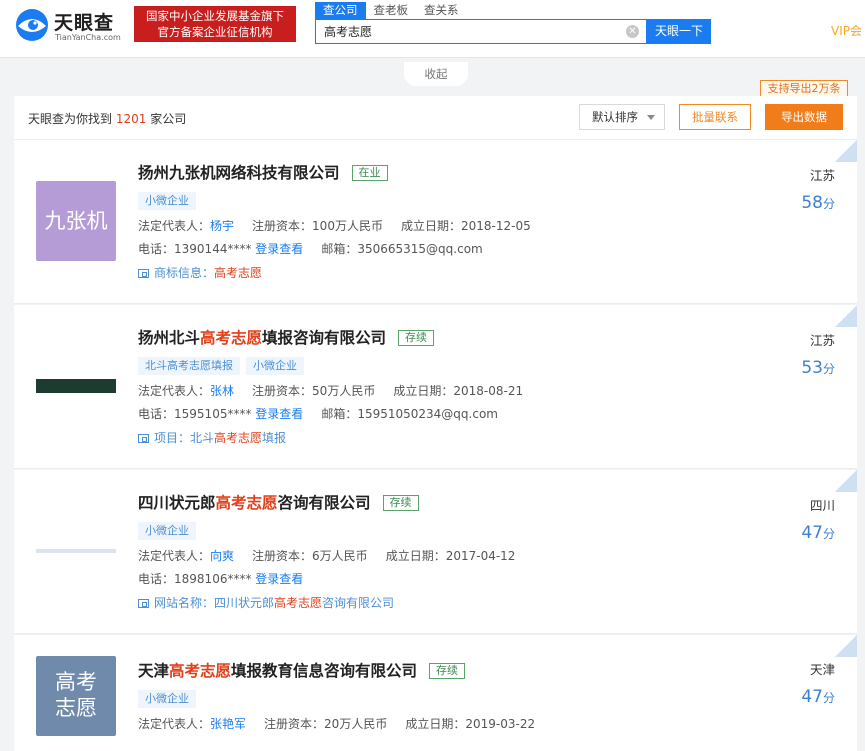 The image size is (865, 751). I want to click on legal-rep-link: 张林, so click(222, 391).